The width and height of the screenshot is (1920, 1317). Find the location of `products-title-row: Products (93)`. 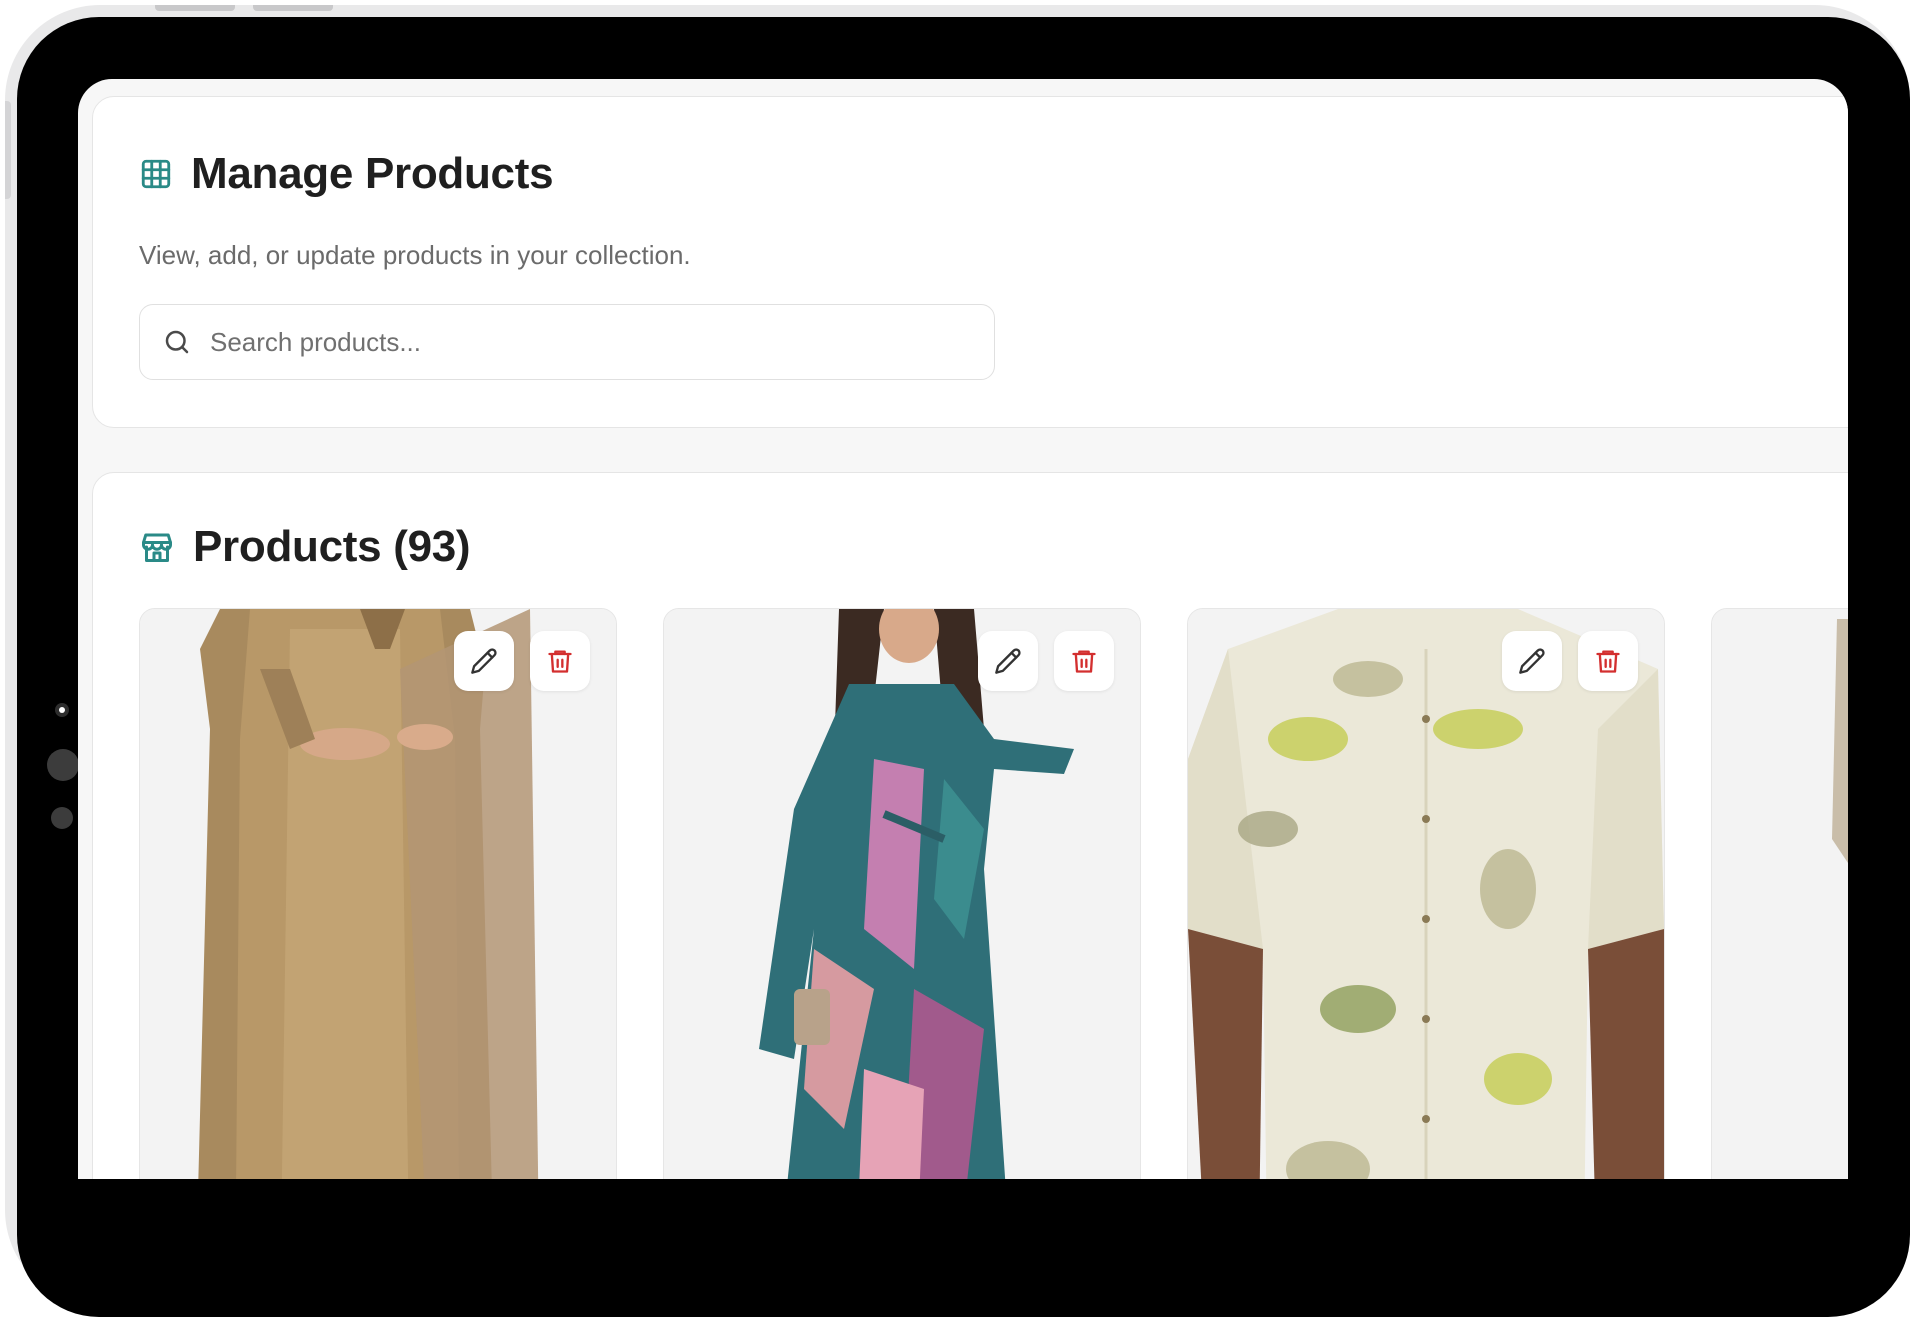

products-title-row: Products (93) is located at coordinates (305, 547).